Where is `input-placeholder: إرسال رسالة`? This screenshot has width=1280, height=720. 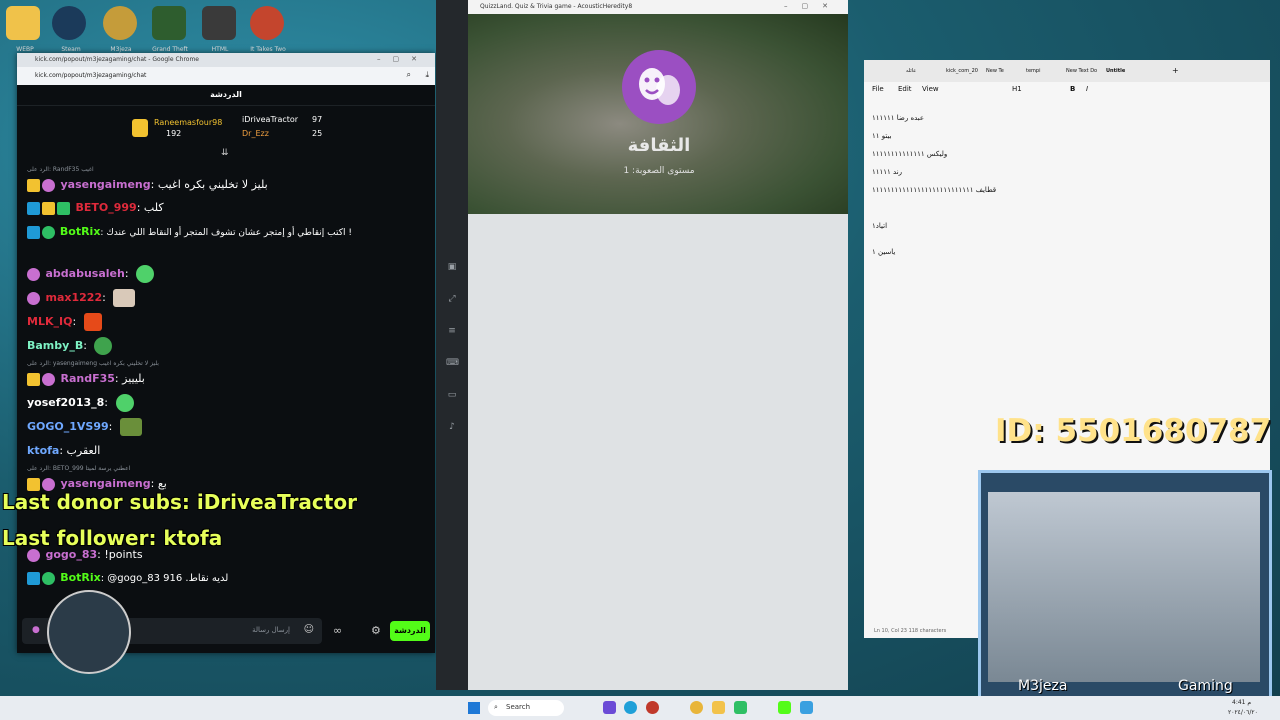 input-placeholder: إرسال رسالة is located at coordinates (271, 630).